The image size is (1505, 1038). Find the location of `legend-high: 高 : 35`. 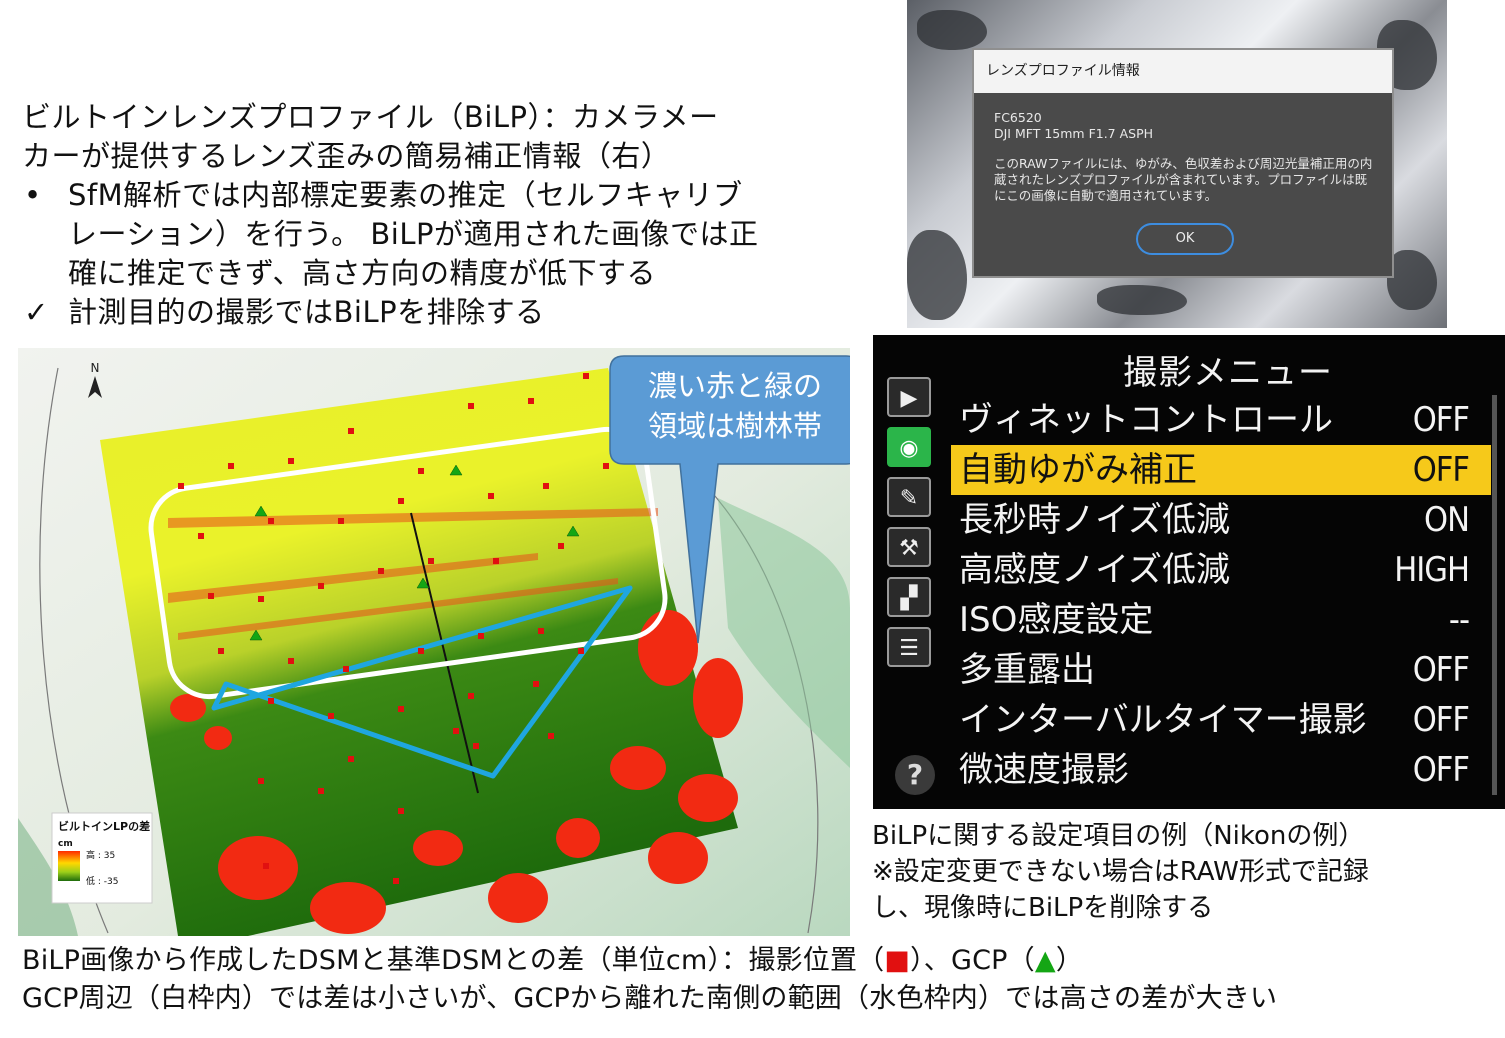

legend-high: 高 : 35 is located at coordinates (100, 855).